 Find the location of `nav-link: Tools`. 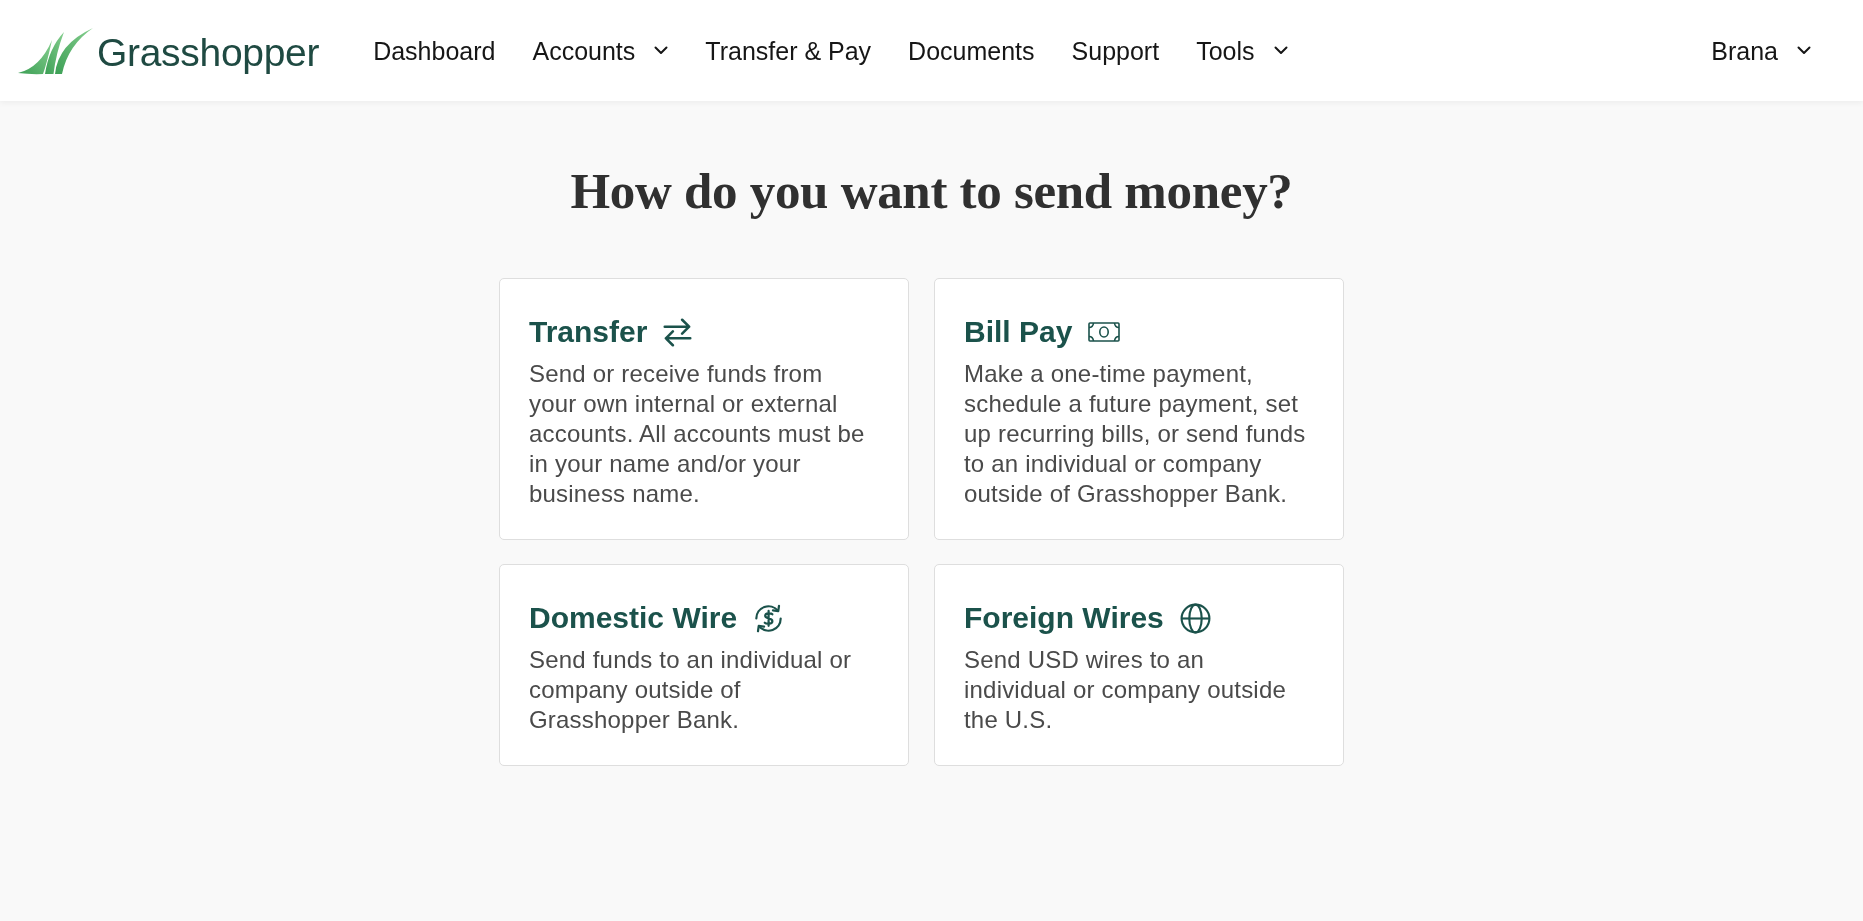

nav-link: Tools is located at coordinates (1242, 50).